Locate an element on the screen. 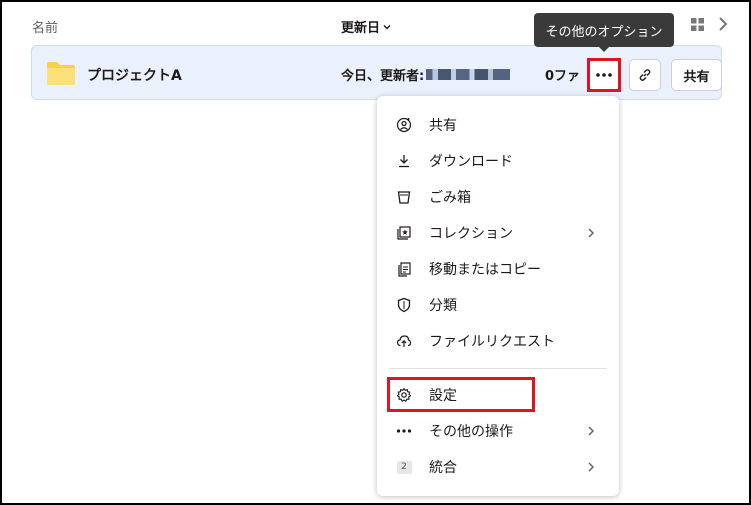  menu-divider is located at coordinates (498, 368).